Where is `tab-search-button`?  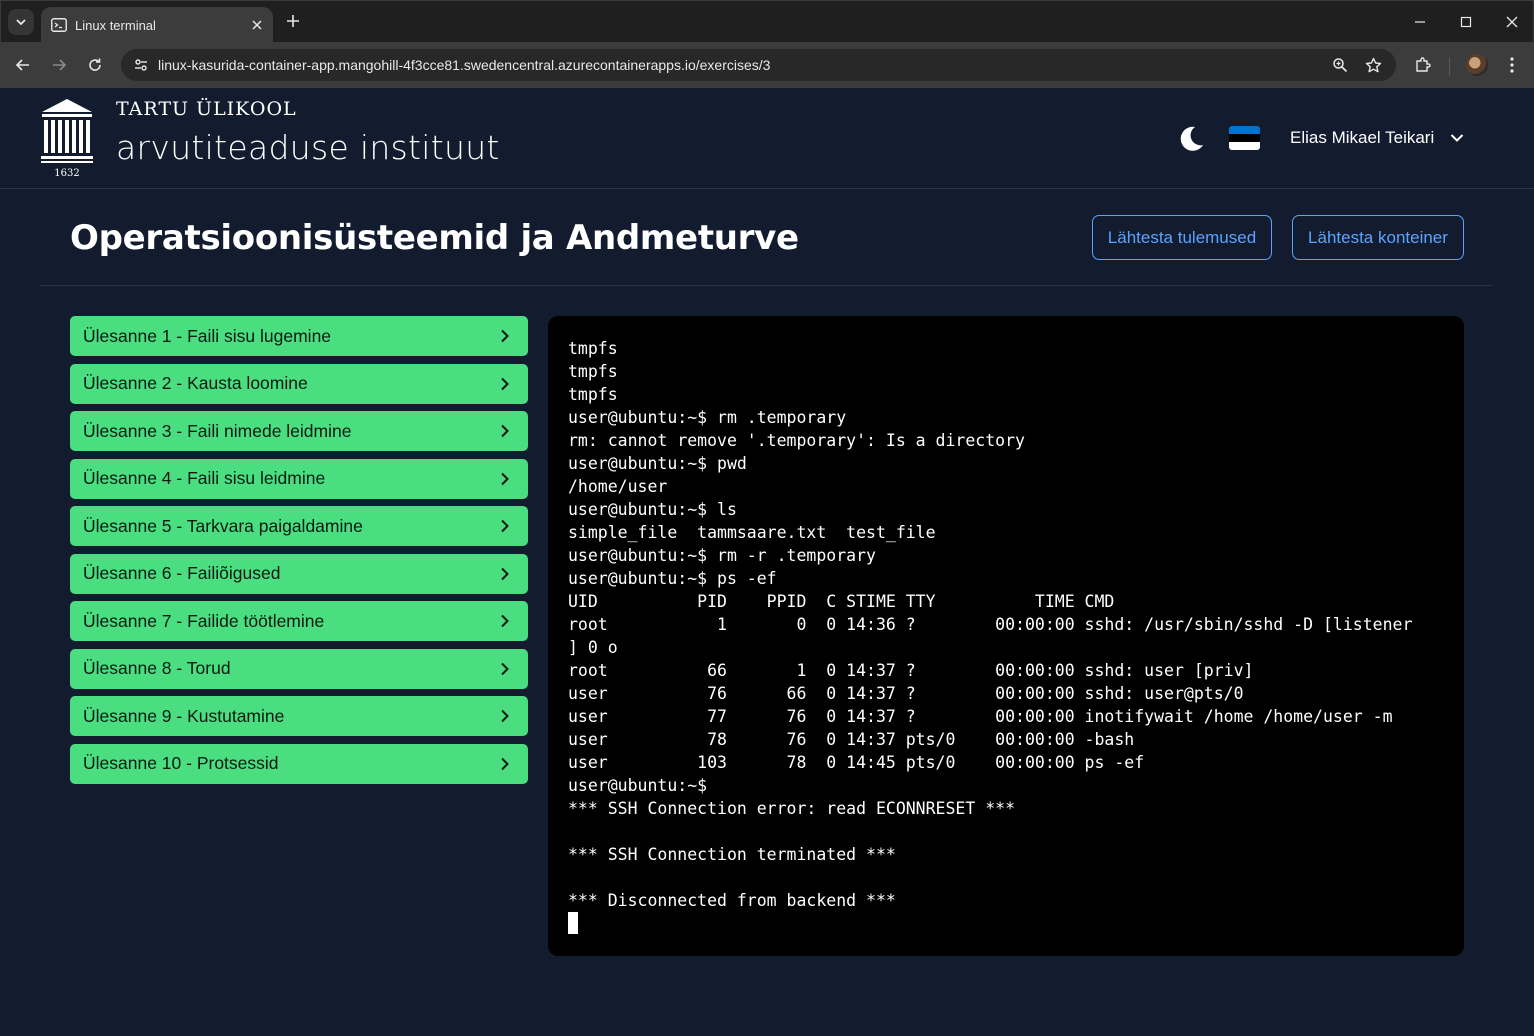
tab-search-button is located at coordinates (21, 22).